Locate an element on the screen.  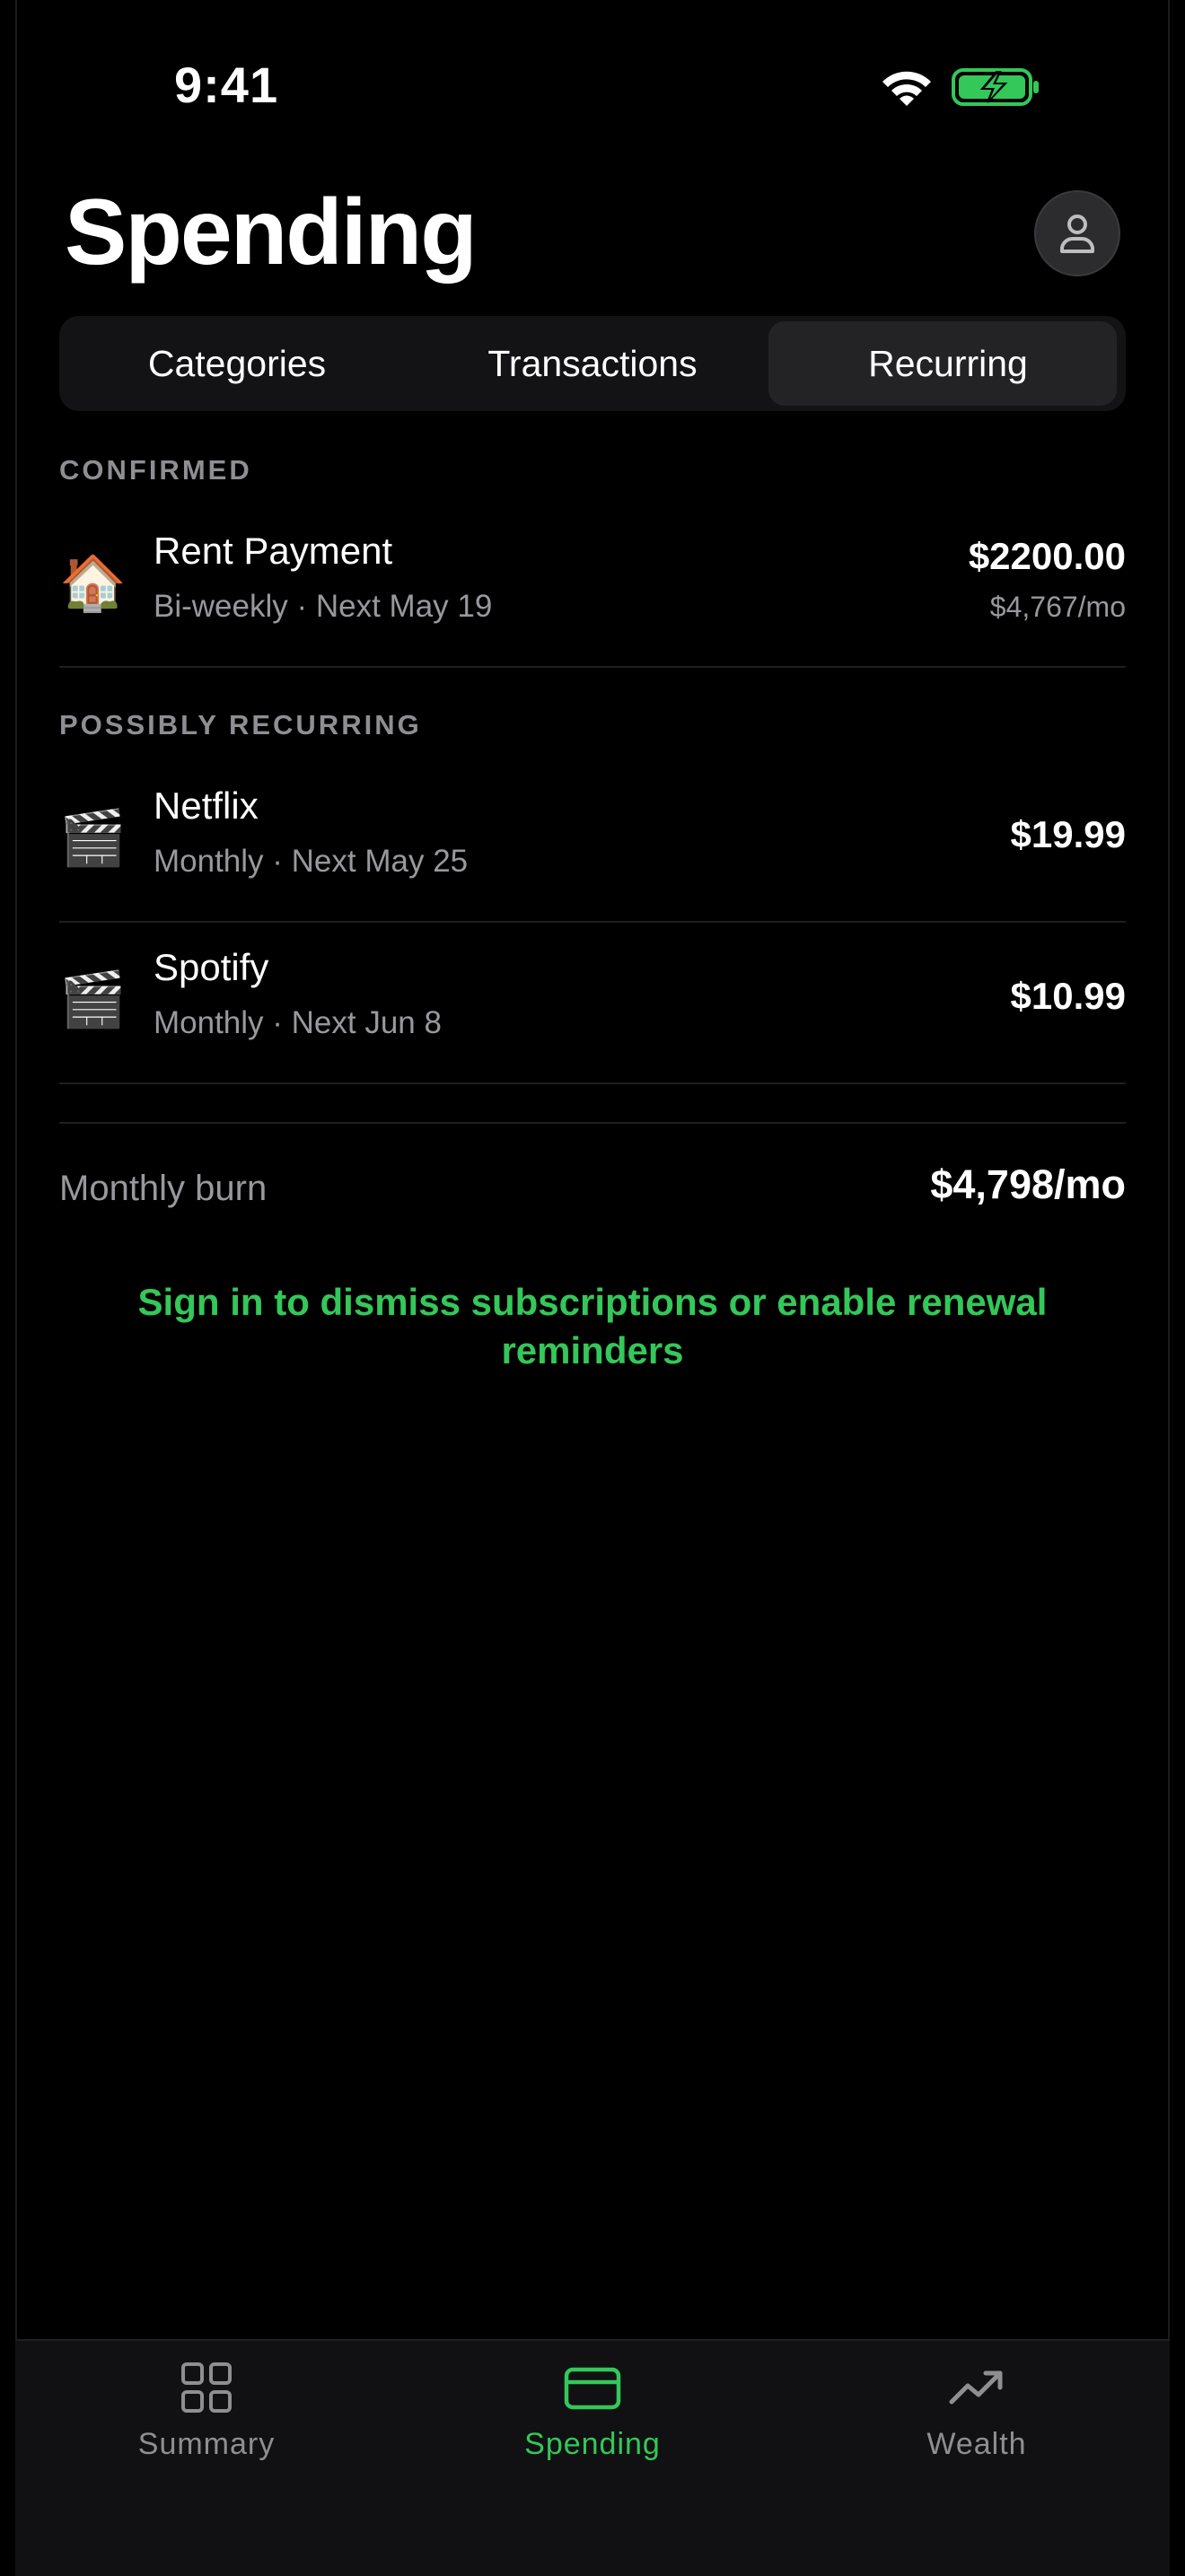
house-icon: 🏠 is located at coordinates (93, 583).